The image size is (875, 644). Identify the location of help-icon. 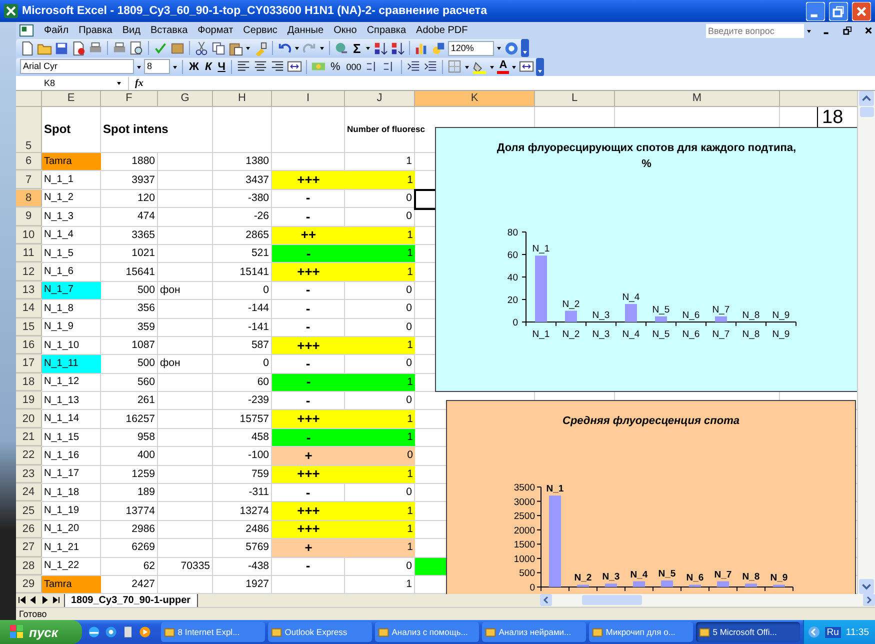
(511, 48).